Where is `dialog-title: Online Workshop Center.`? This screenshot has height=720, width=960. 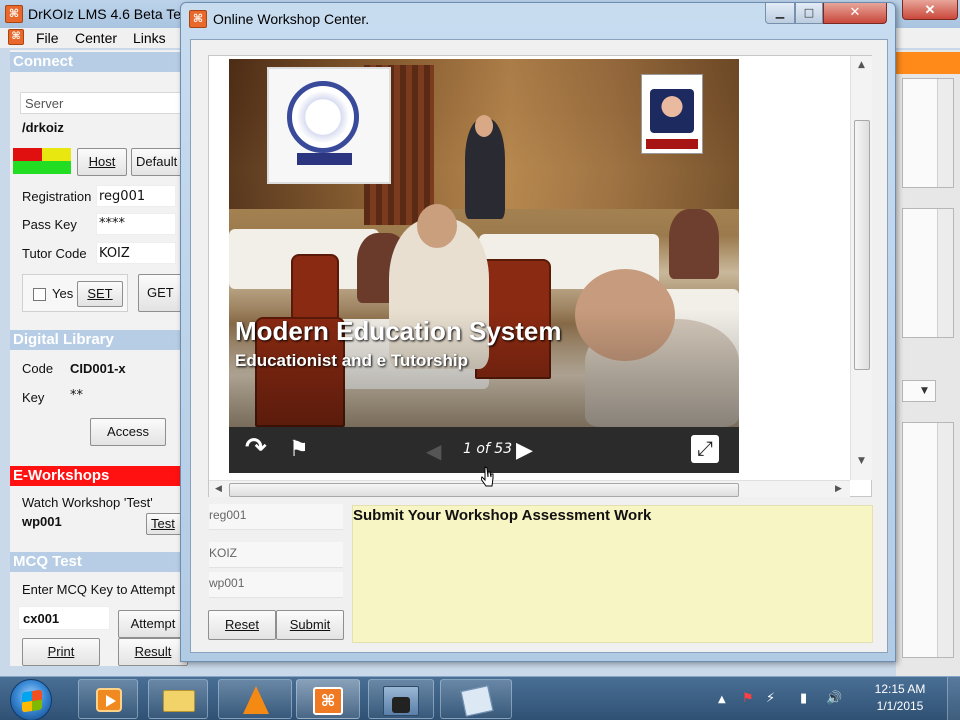 dialog-title: Online Workshop Center. is located at coordinates (291, 19).